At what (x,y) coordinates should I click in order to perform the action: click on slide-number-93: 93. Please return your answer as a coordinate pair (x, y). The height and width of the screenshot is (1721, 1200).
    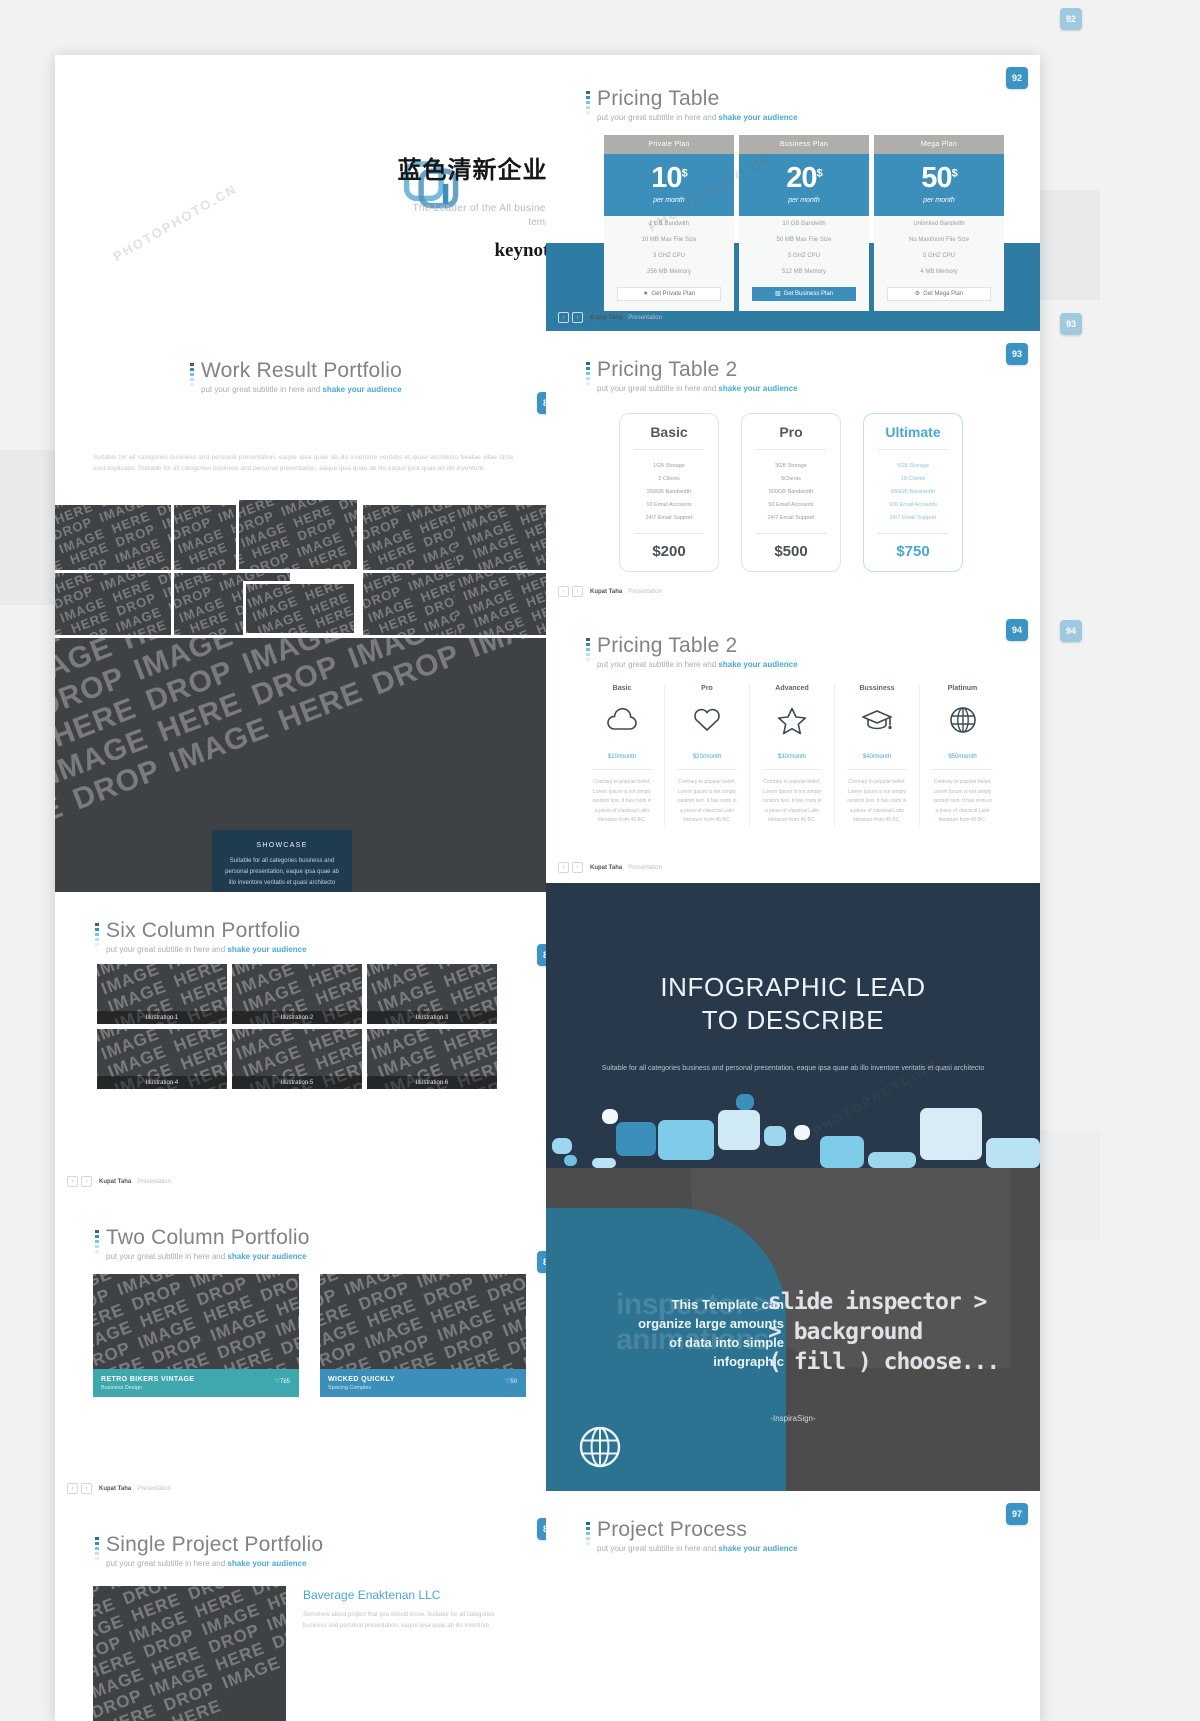
    Looking at the image, I should click on (1017, 354).